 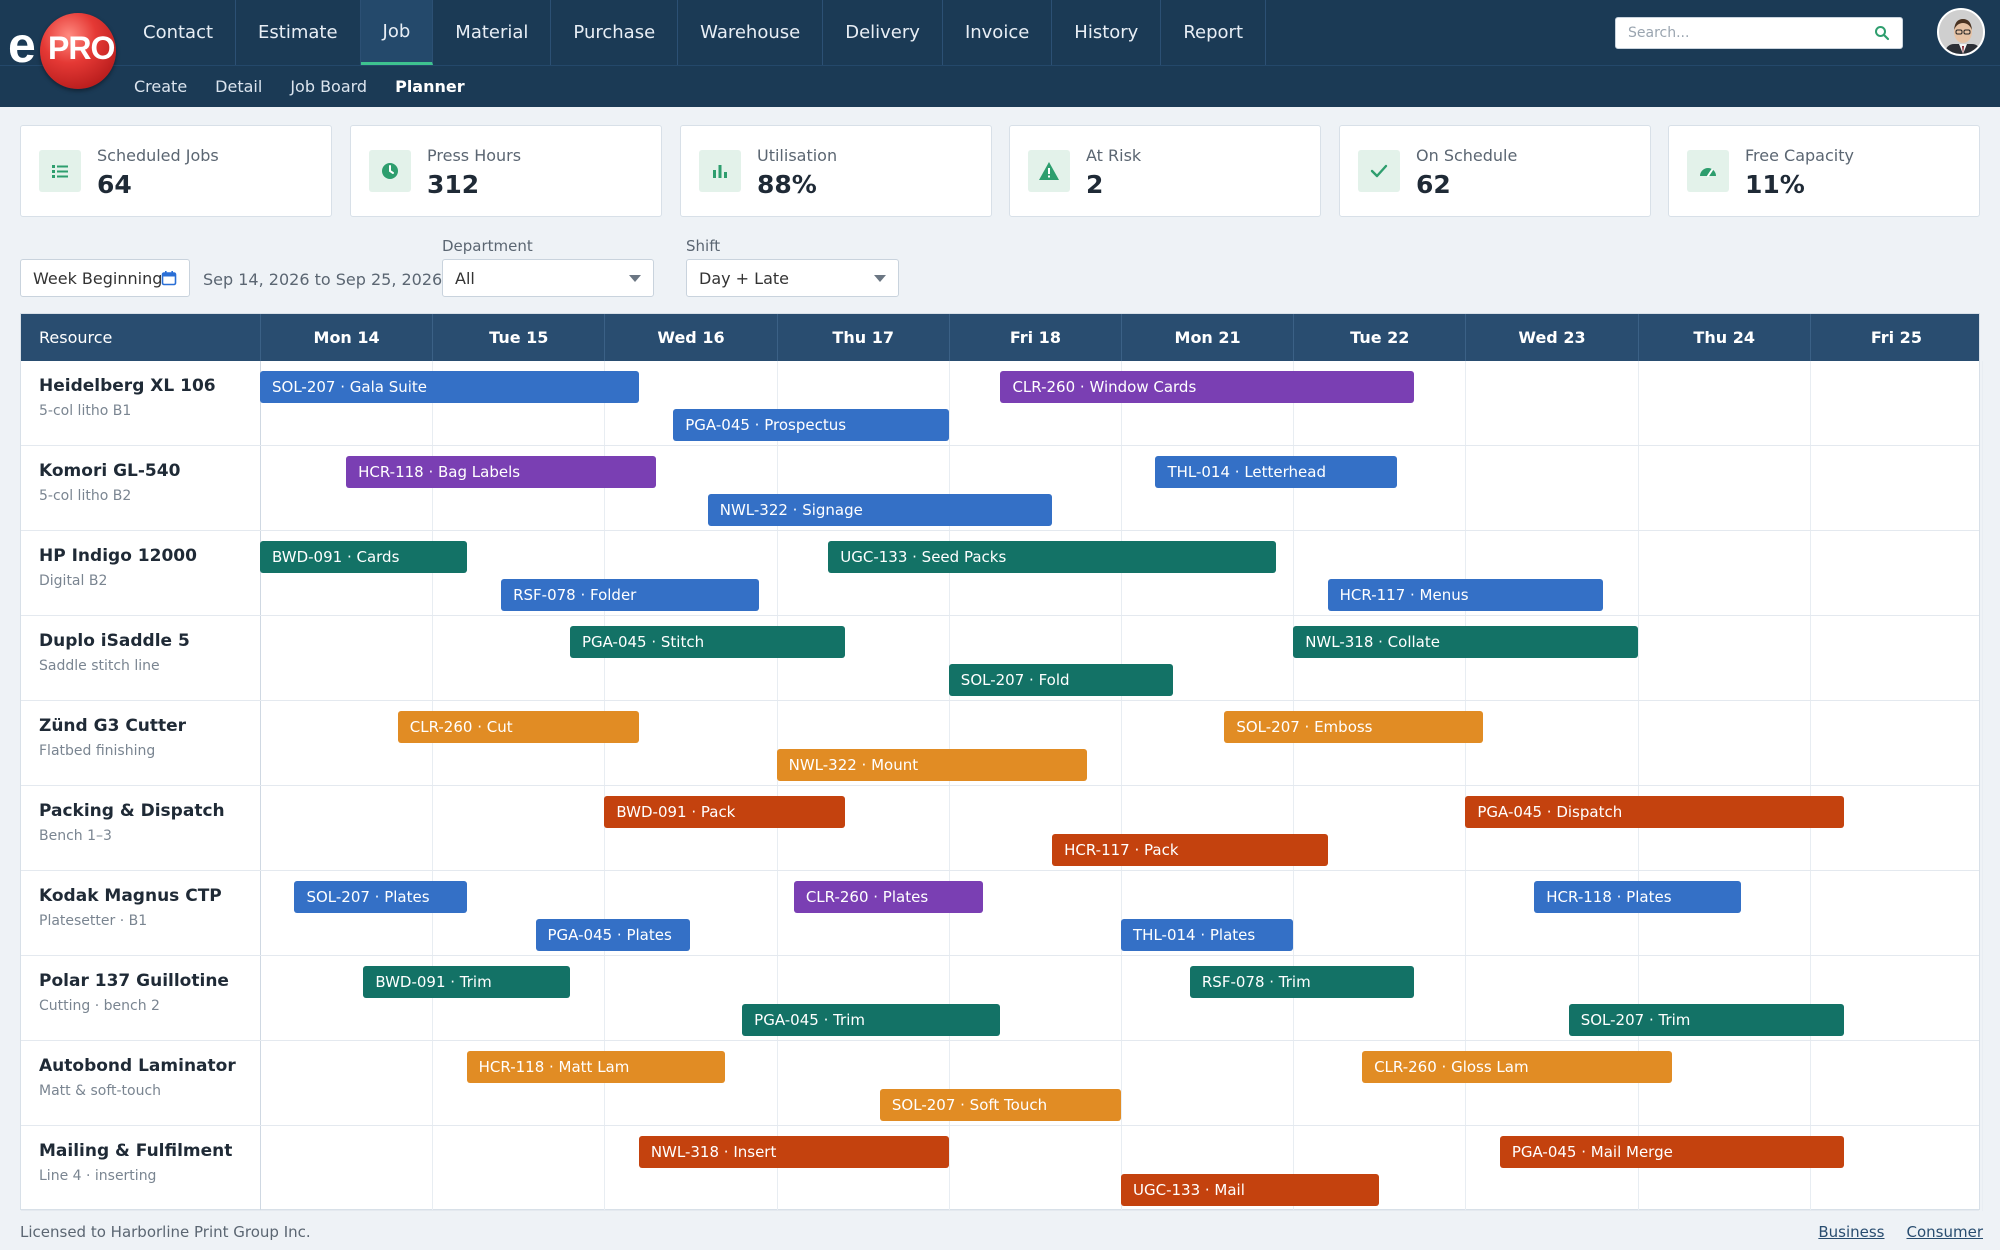 What do you see at coordinates (811, 425) in the screenshot?
I see `job-bar: PGA-045 · Prospectus` at bounding box center [811, 425].